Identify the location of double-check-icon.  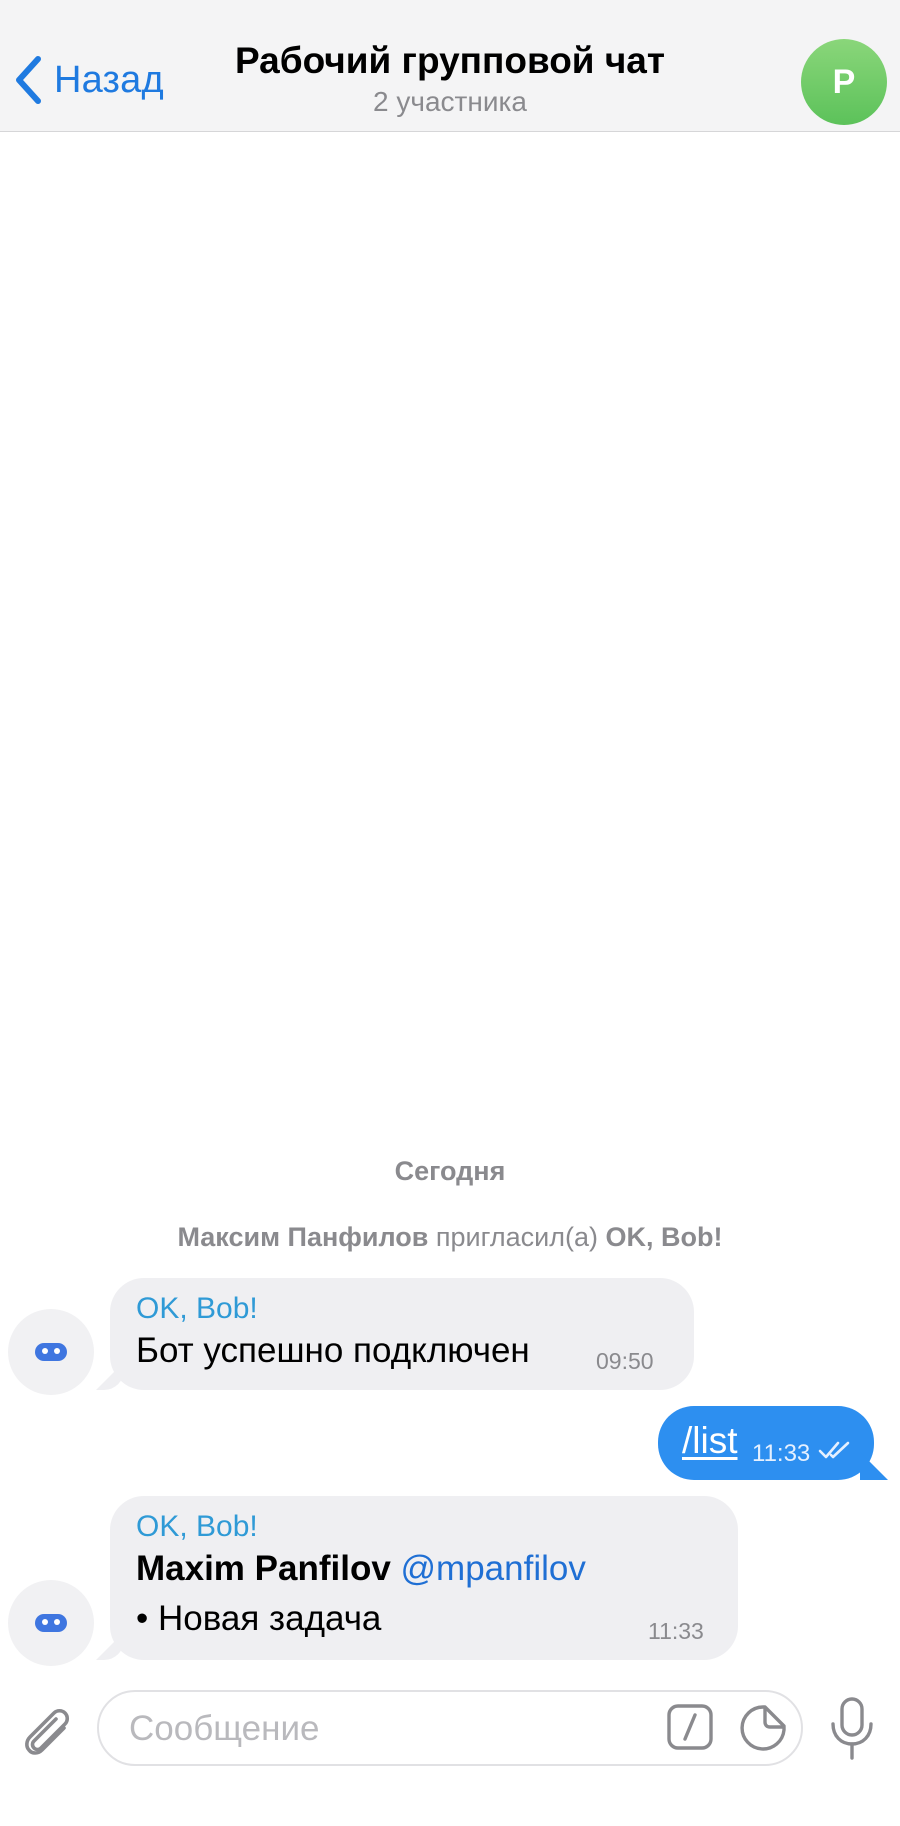
(834, 1450).